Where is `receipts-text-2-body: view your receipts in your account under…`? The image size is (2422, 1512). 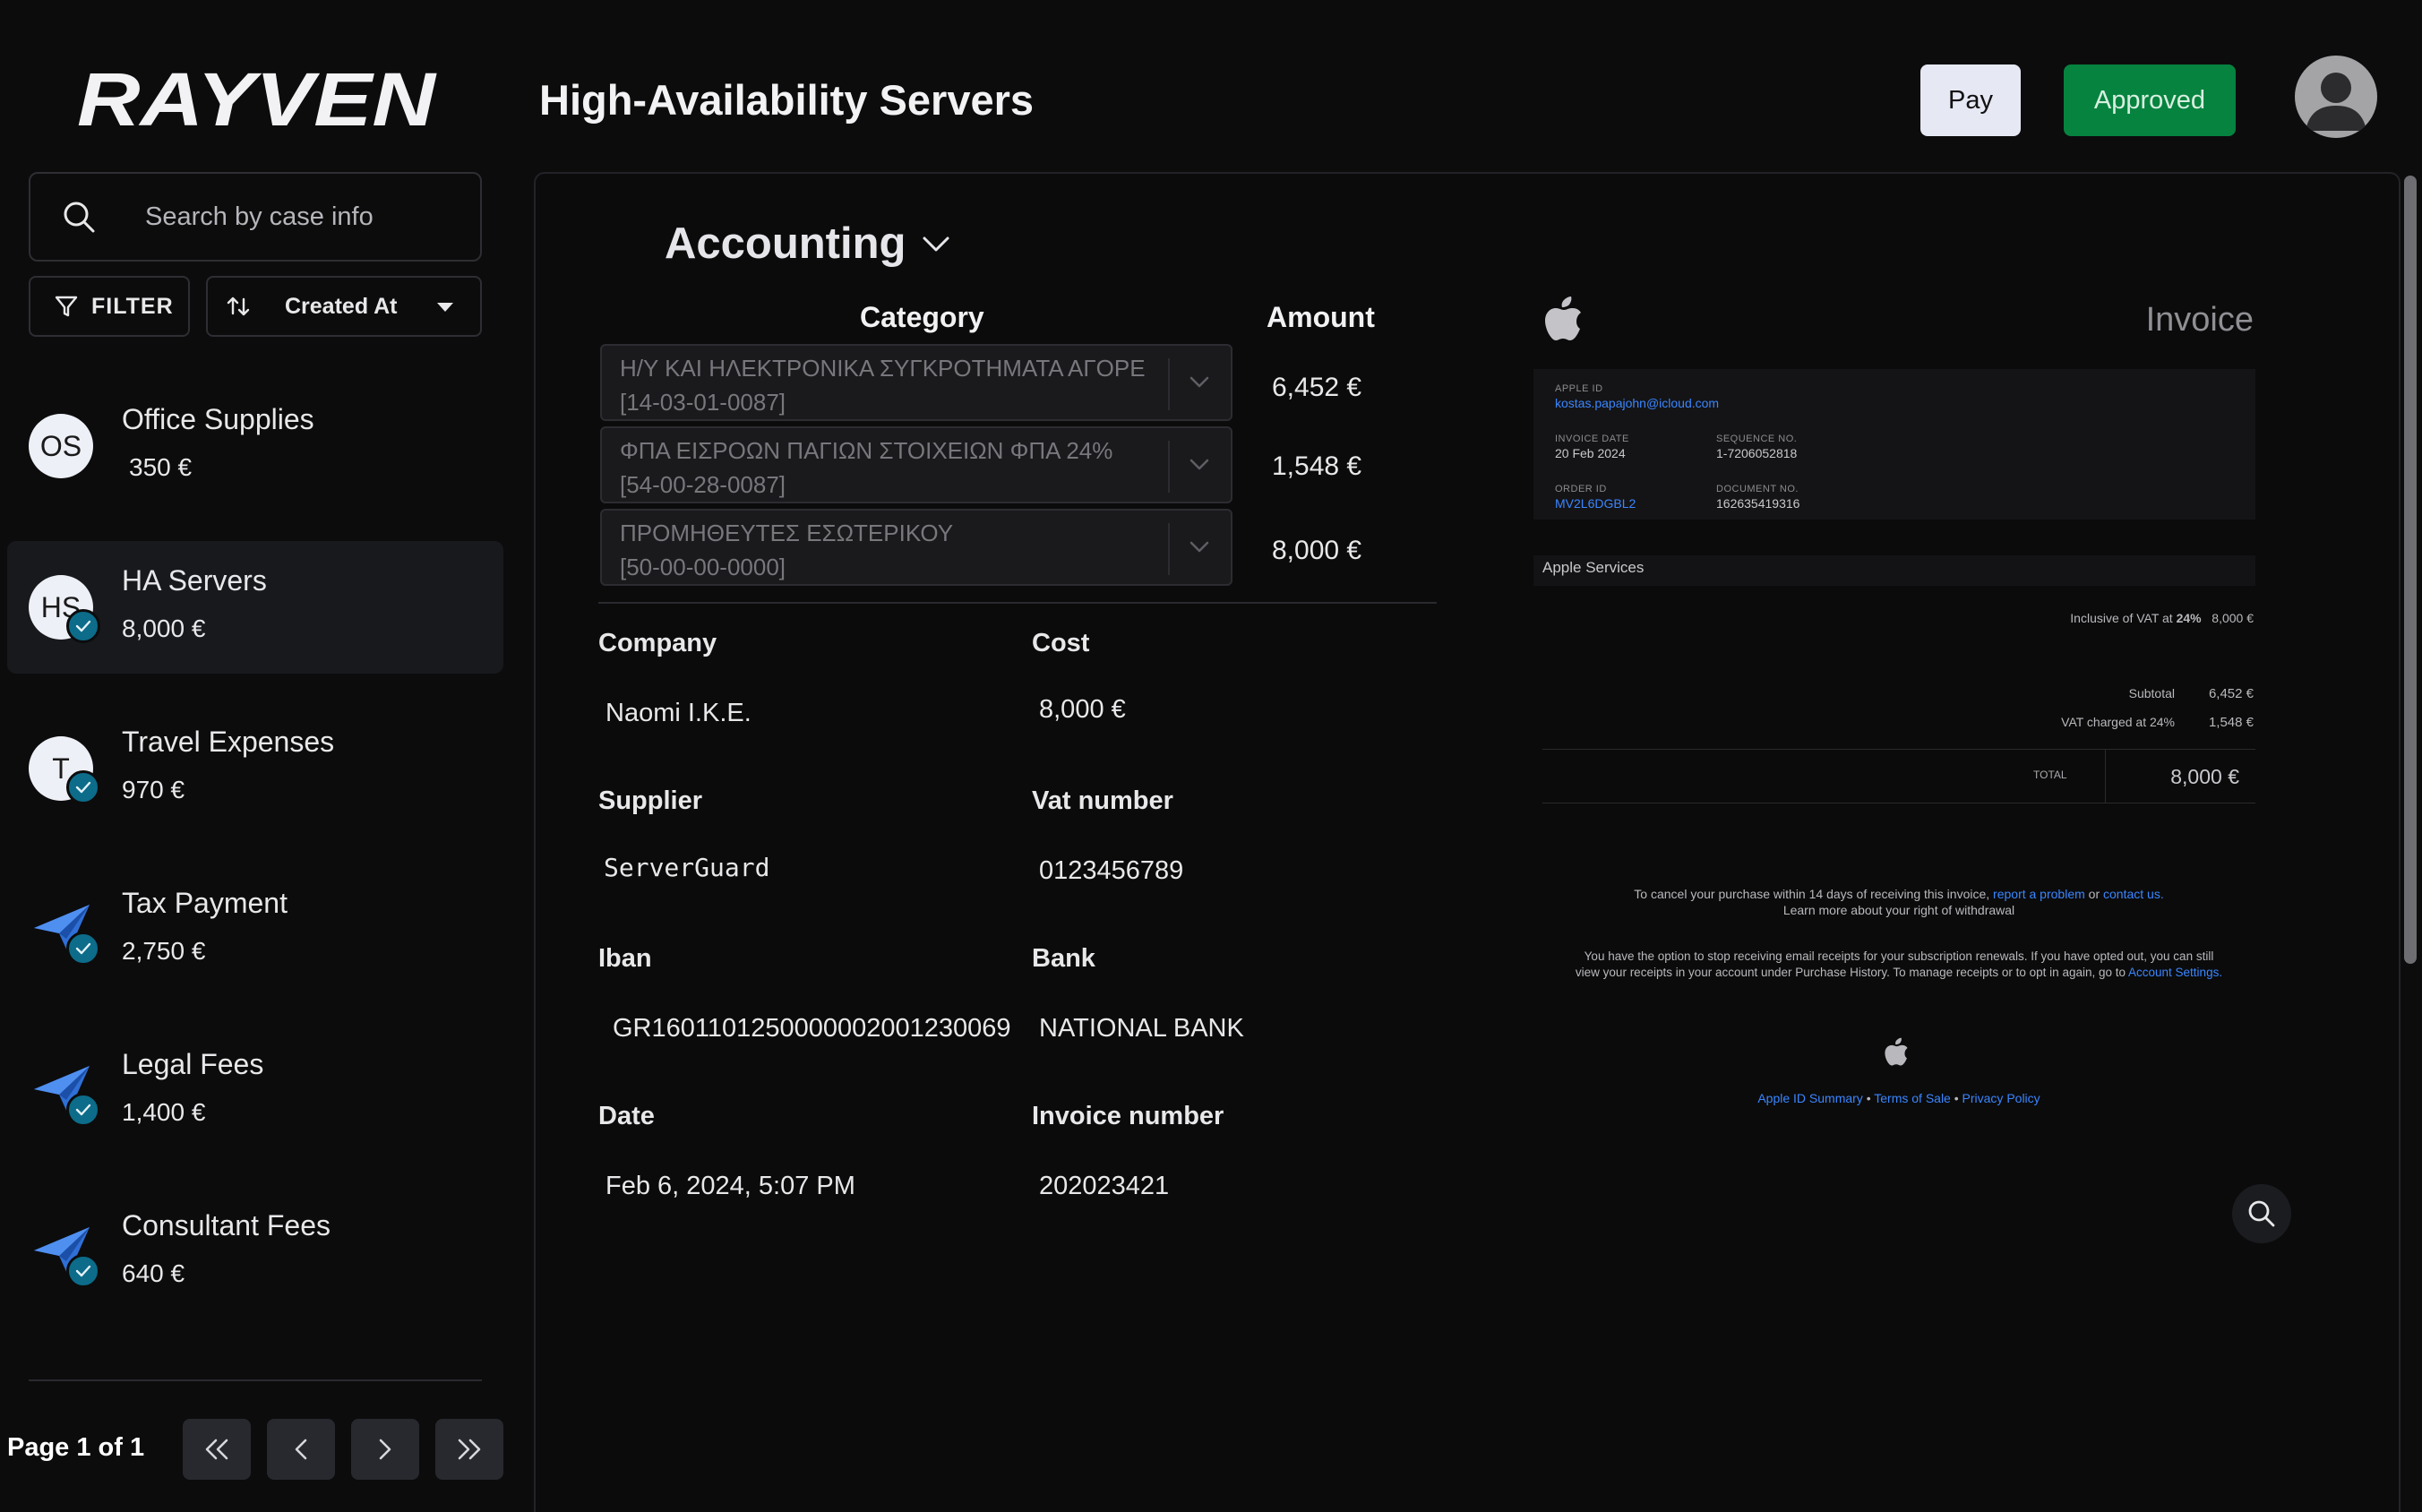 receipts-text-2-body: view your receipts in your account under… is located at coordinates (1852, 973).